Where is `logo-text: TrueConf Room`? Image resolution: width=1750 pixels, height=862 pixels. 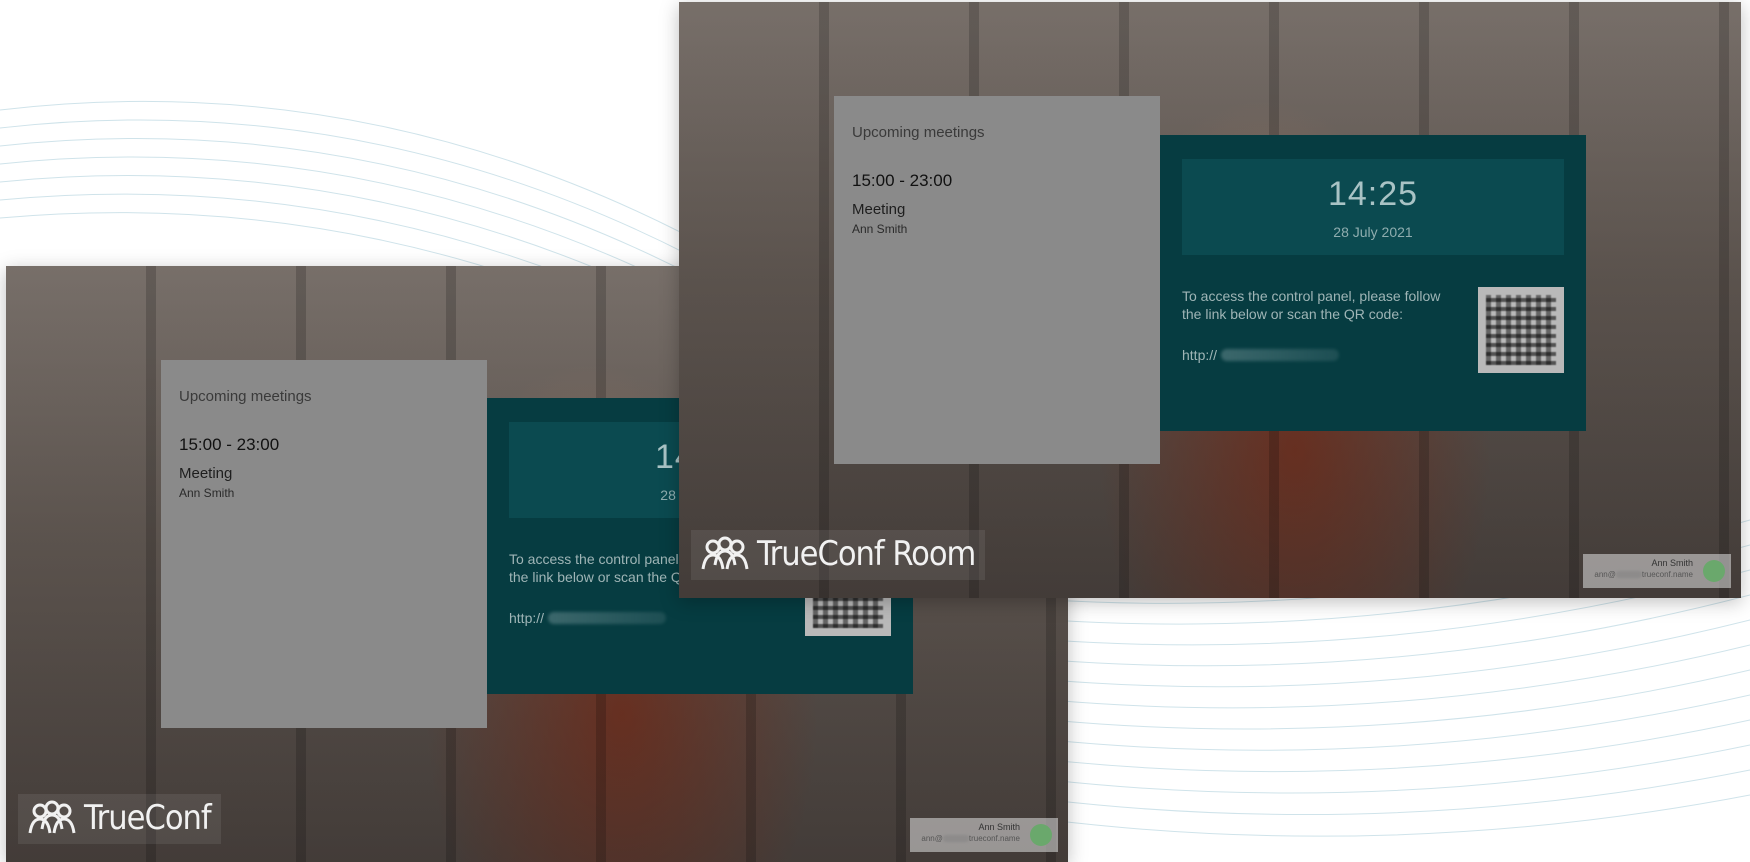
logo-text: TrueConf Room is located at coordinates (866, 554).